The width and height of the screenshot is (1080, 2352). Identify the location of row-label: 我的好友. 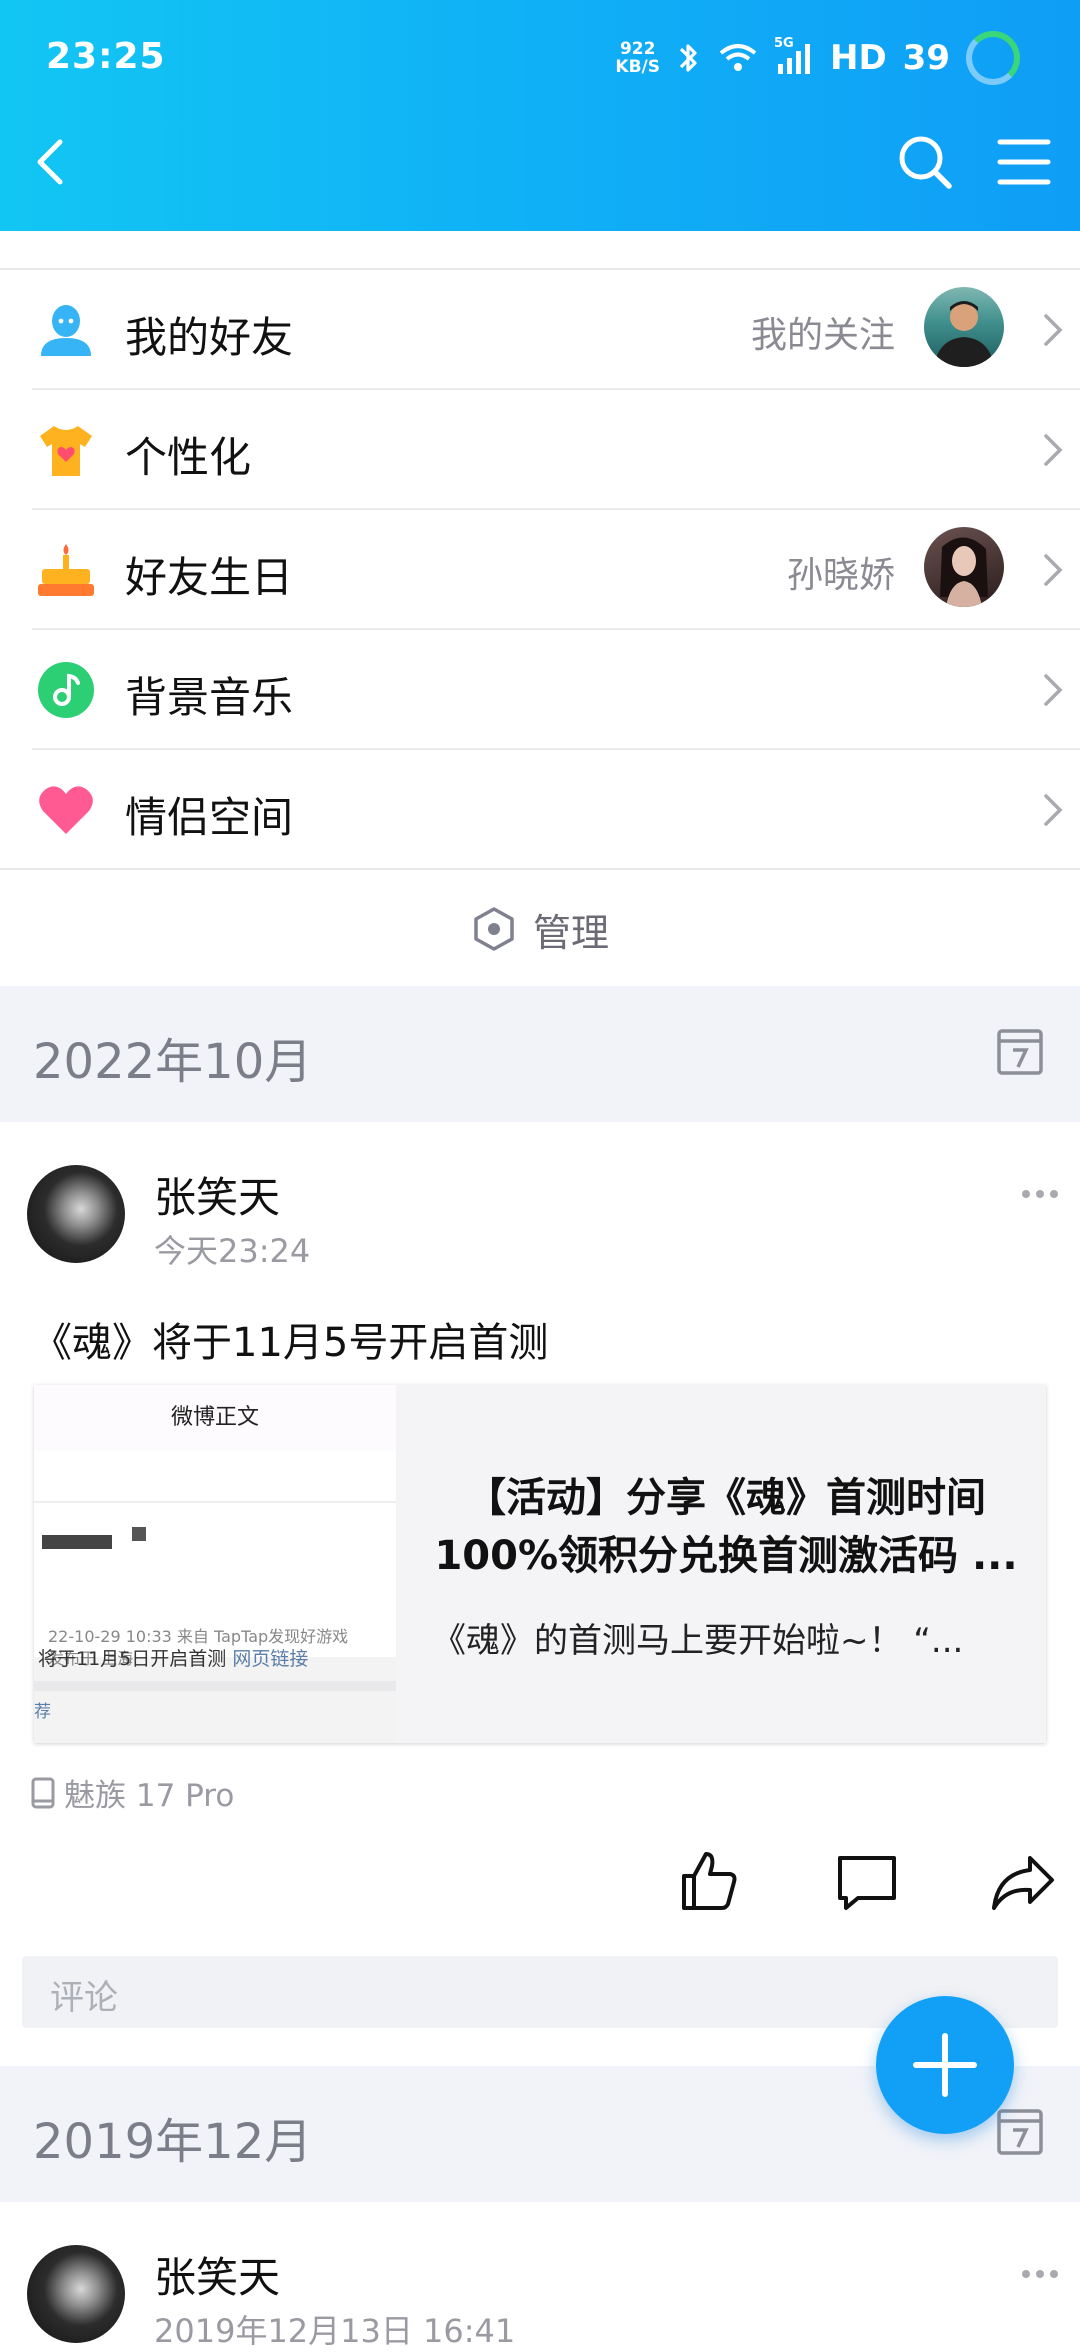
(209, 337).